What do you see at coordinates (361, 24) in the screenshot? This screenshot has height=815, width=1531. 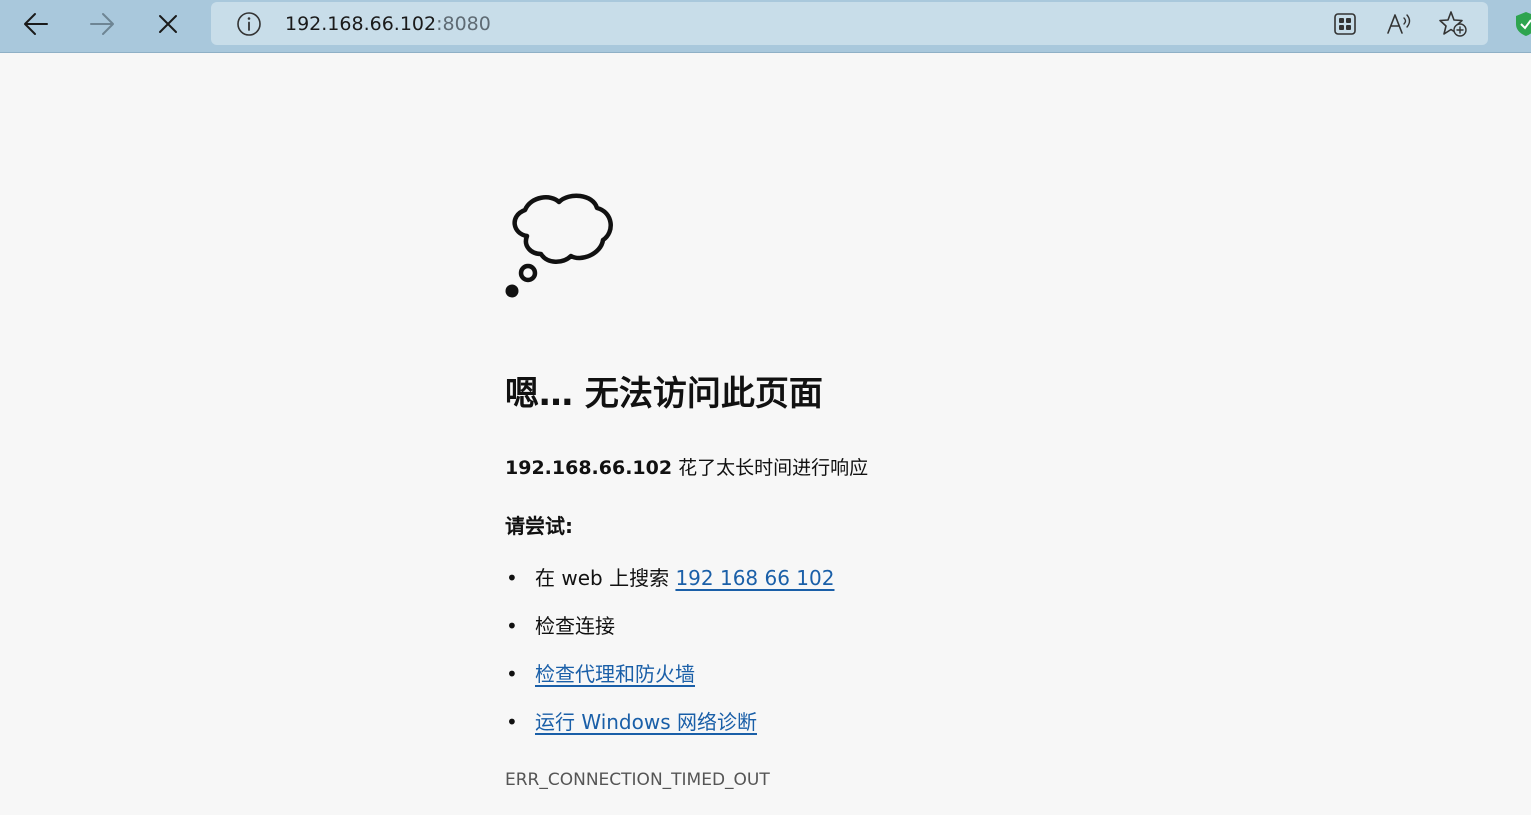 I see `url-host: 192.168.66.102` at bounding box center [361, 24].